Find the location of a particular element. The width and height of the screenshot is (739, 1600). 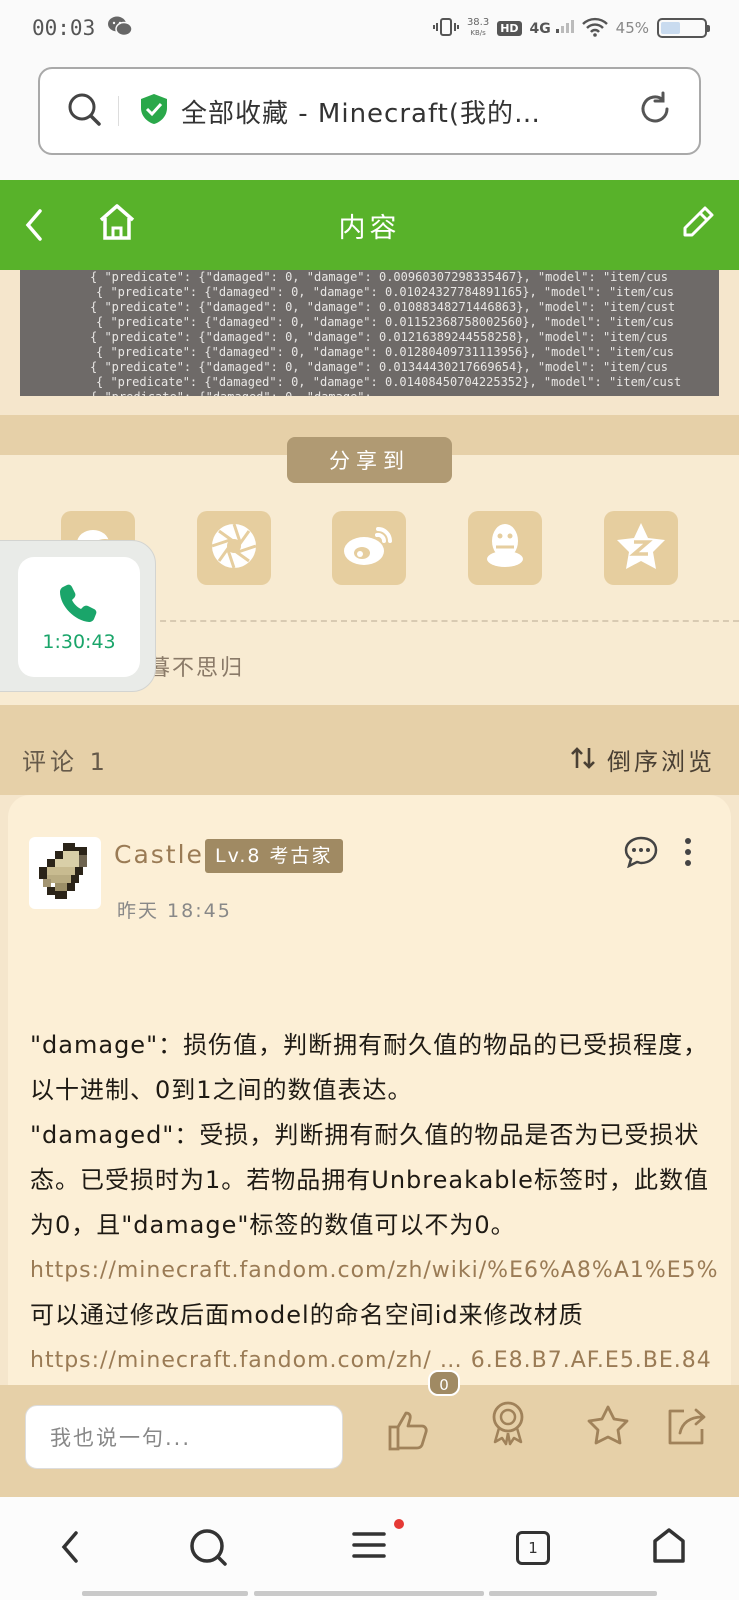

qzone-star-icon is located at coordinates (641, 548).